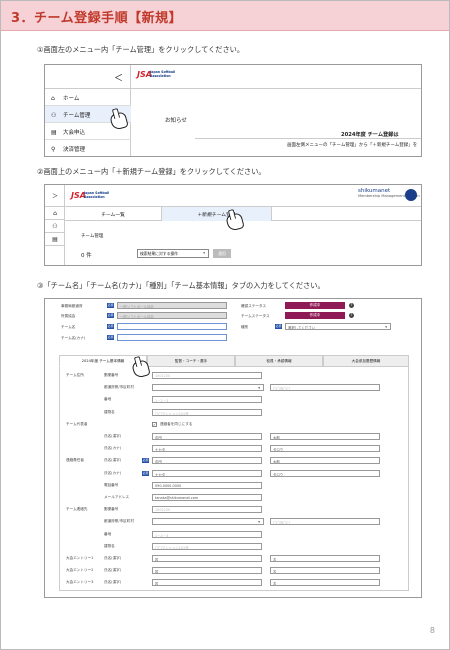 The height and width of the screenshot is (650, 450). What do you see at coordinates (88, 148) in the screenshot?
I see `sidebar-item-payment: ⚲ 決済管理` at bounding box center [88, 148].